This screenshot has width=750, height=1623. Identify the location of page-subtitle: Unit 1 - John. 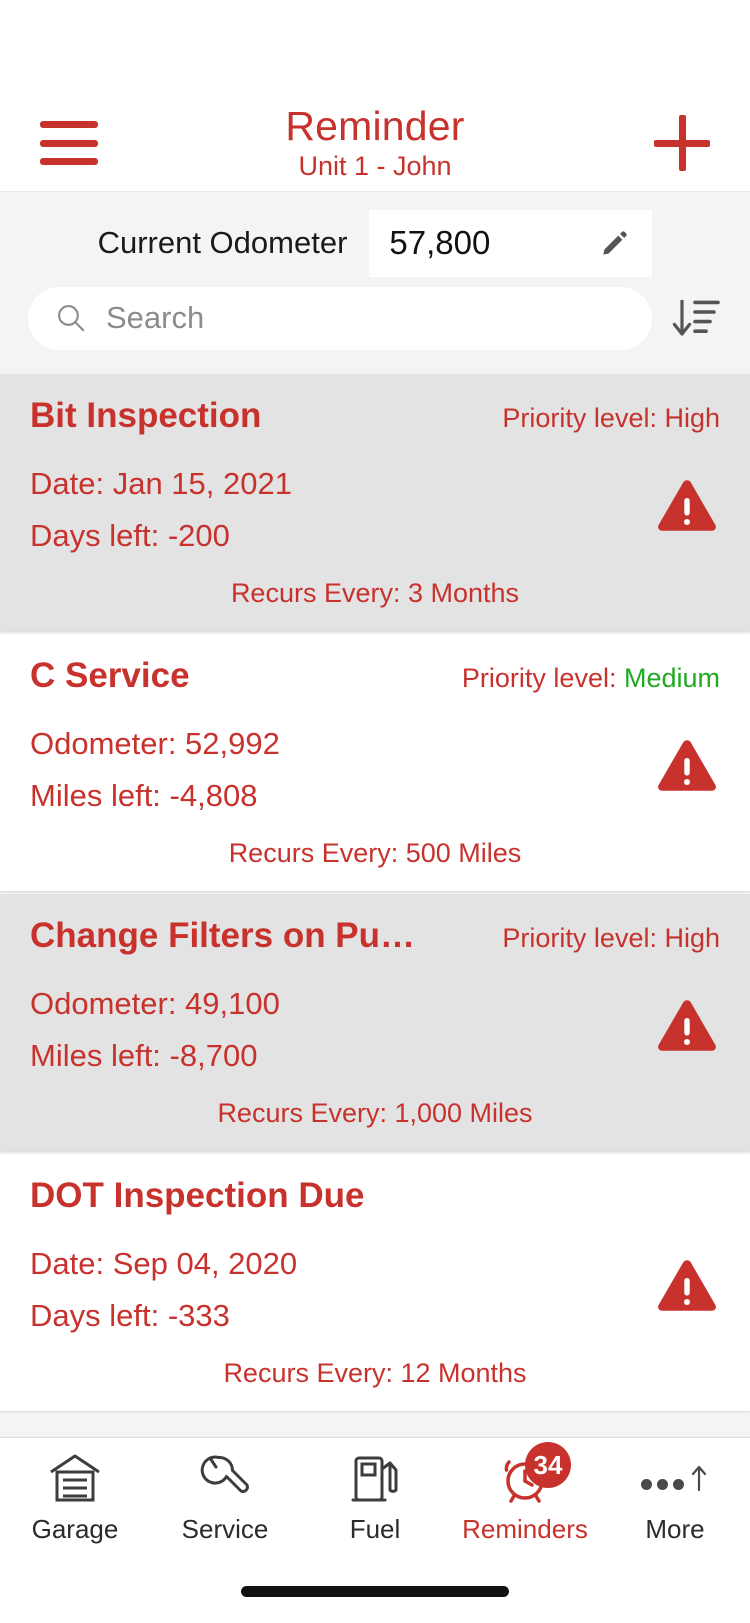
(375, 166).